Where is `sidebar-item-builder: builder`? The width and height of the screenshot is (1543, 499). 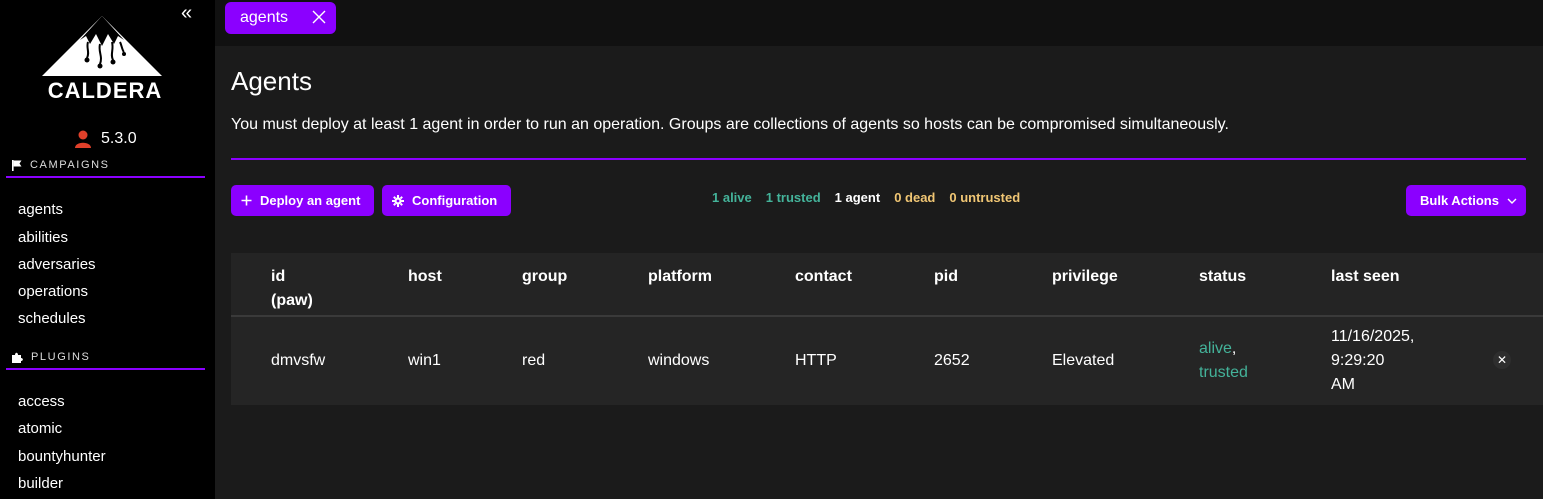 sidebar-item-builder: builder is located at coordinates (40, 483).